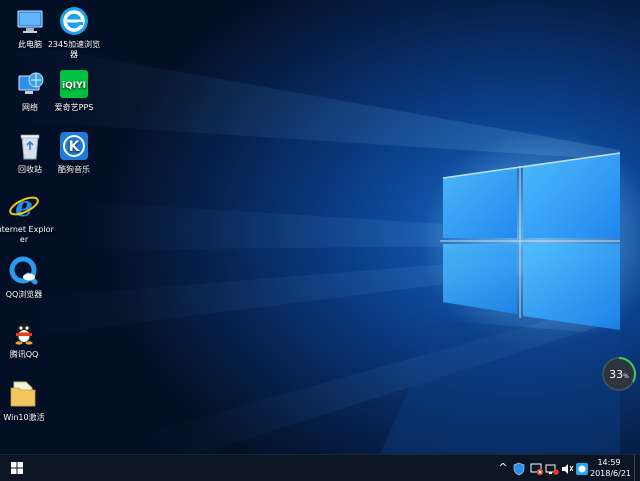  I want to click on desktop-icon-qq-browser: QQ浏览器, so click(27, 282).